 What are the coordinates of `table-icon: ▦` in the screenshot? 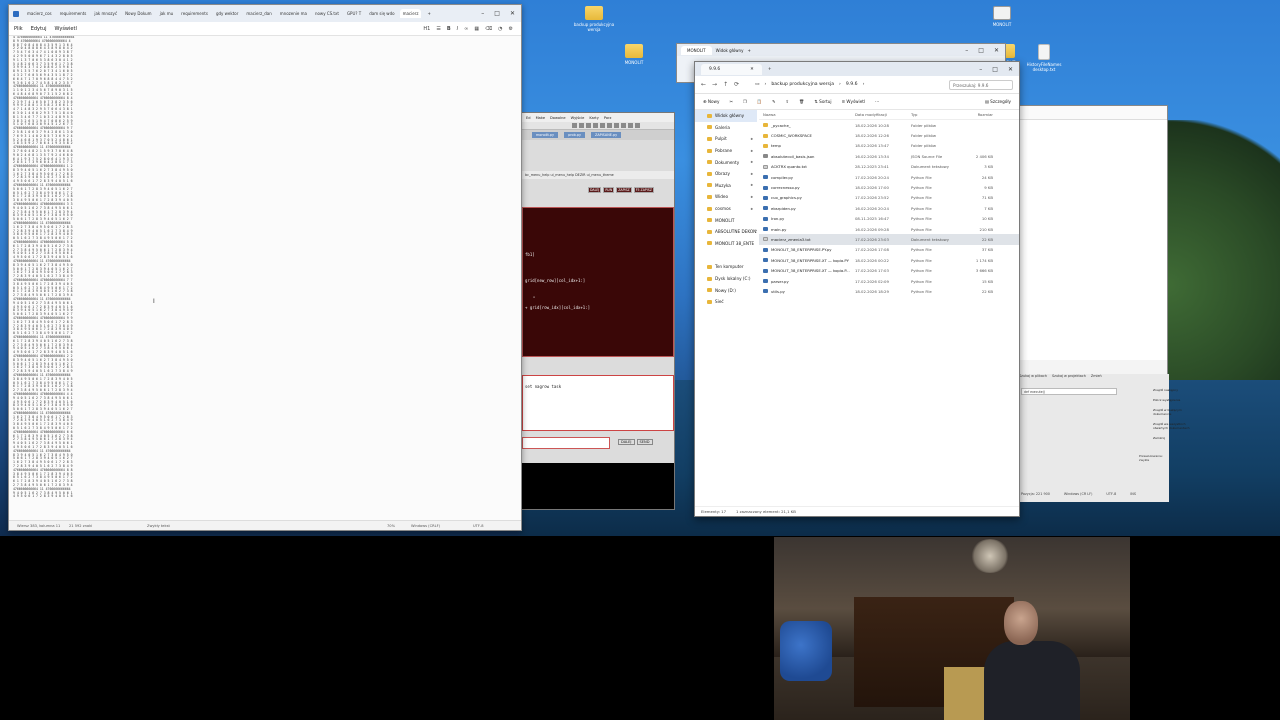 It's located at (476, 29).